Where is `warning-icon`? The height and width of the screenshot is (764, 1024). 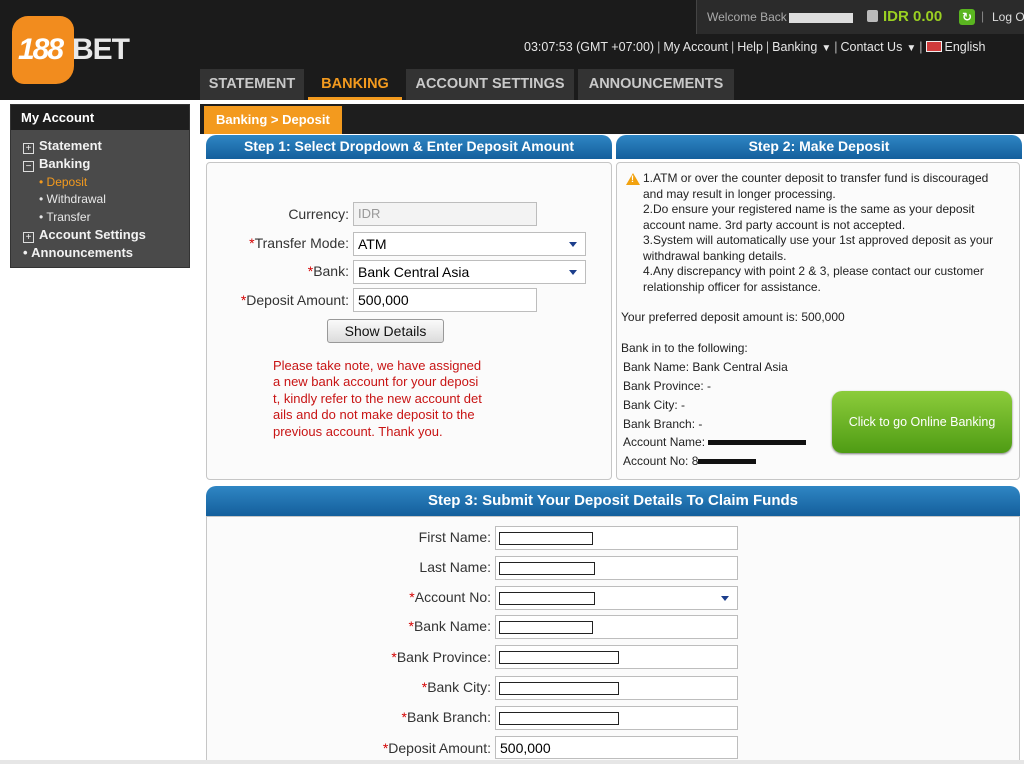
warning-icon is located at coordinates (633, 179).